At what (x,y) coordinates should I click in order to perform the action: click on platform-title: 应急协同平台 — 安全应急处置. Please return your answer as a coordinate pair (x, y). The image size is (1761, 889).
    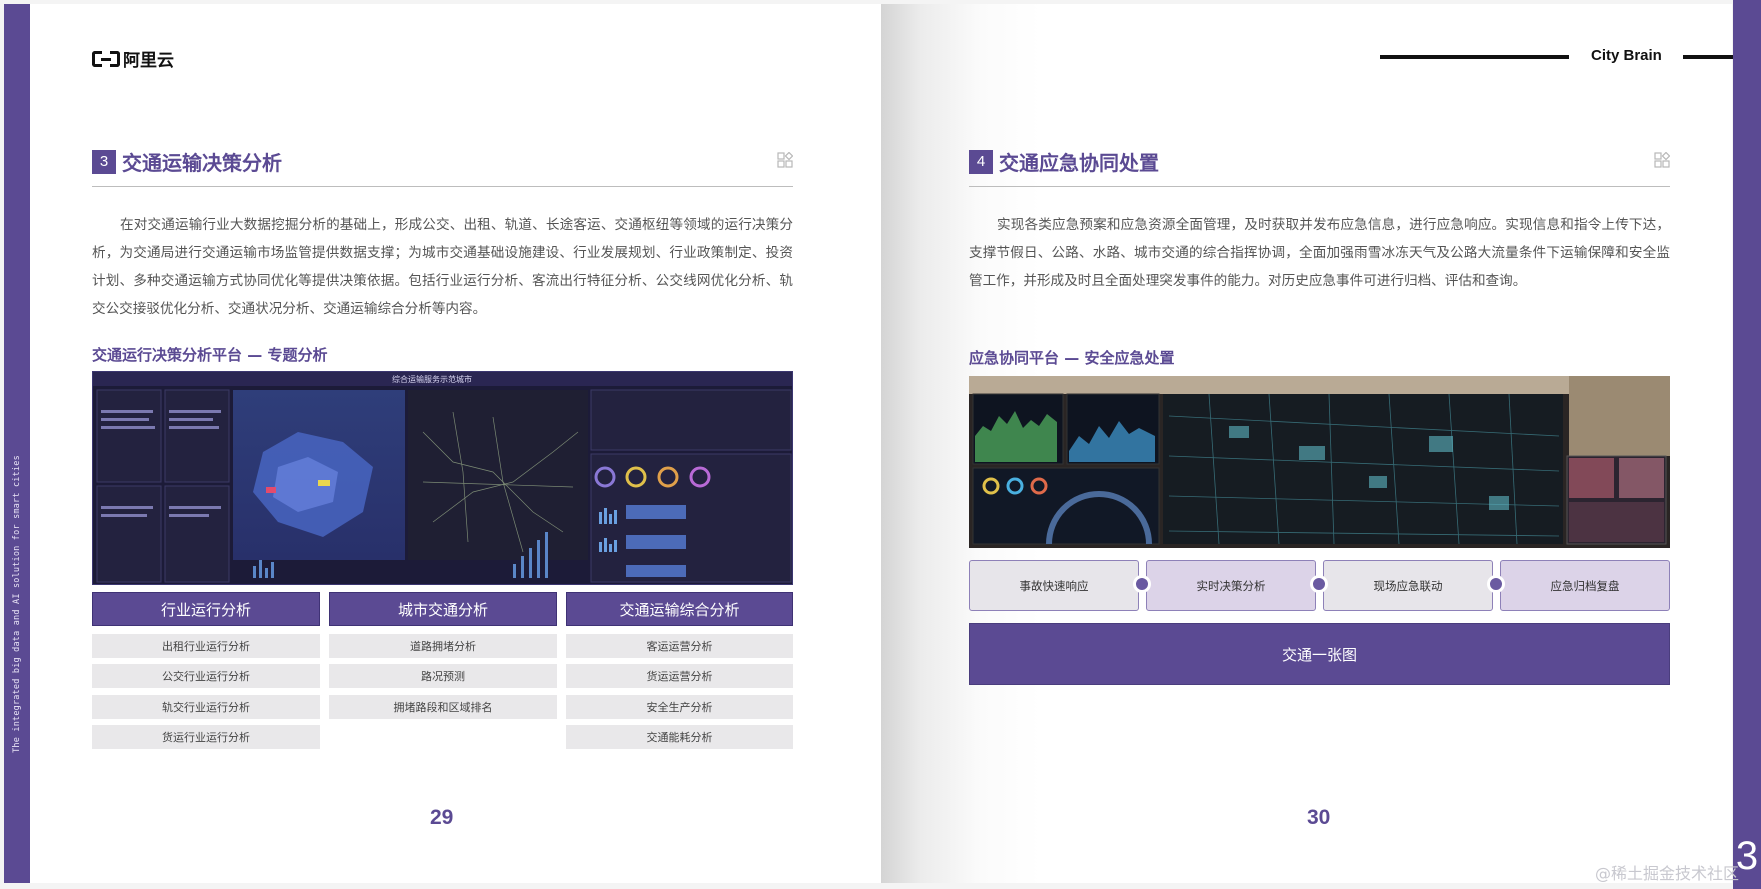
    Looking at the image, I should click on (1072, 358).